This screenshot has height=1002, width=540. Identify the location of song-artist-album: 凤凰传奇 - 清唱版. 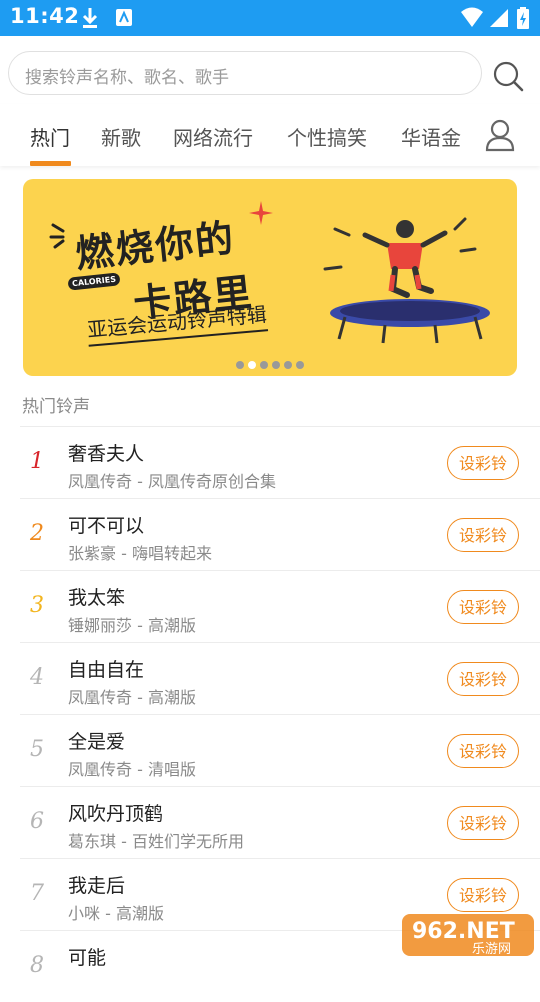
(132, 769).